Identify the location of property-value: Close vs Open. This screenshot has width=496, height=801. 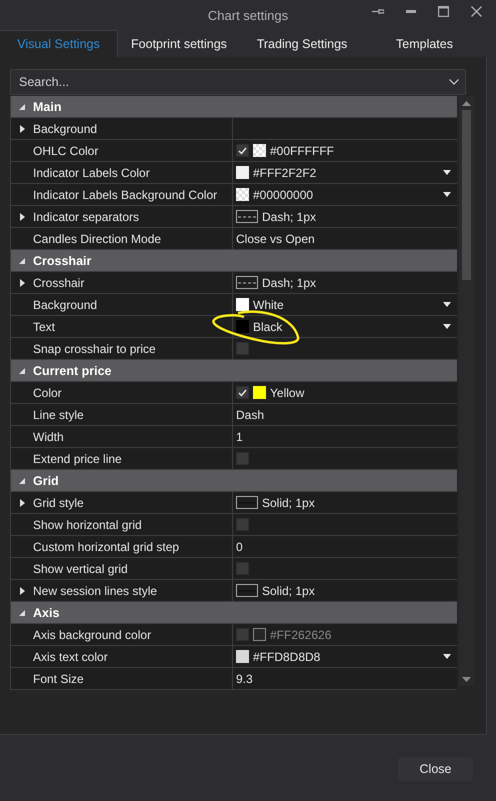
(275, 239).